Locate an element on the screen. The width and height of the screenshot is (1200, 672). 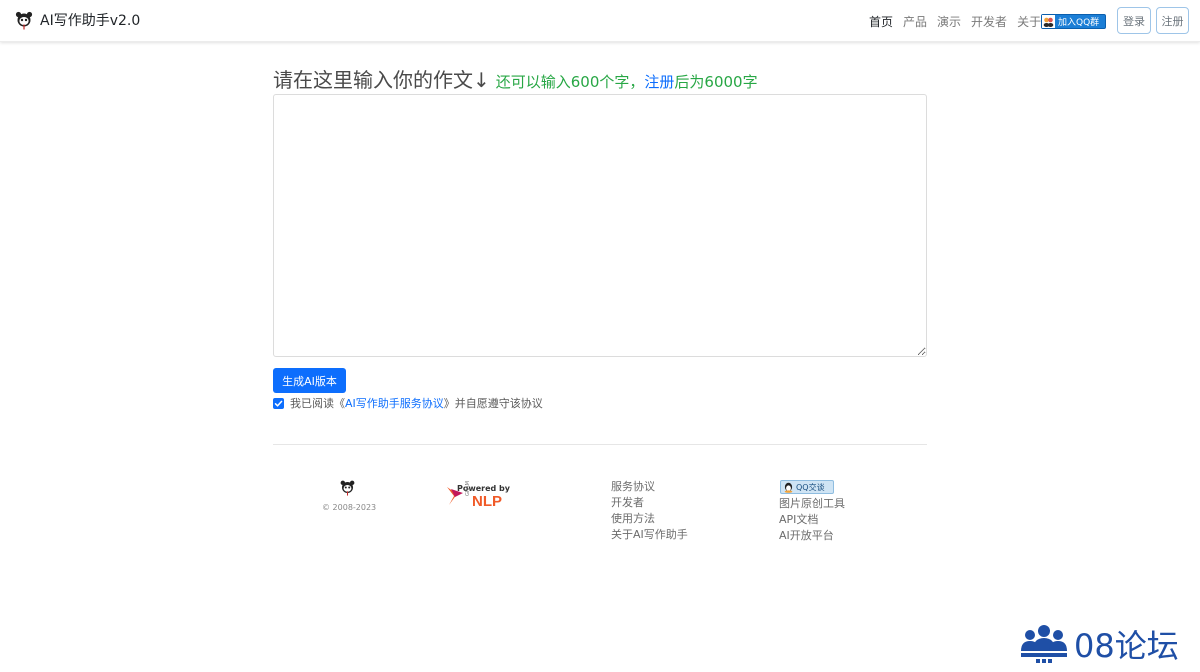
powered-by-nlp-logo: Powered by GRAM NLP is located at coordinates (478, 497).